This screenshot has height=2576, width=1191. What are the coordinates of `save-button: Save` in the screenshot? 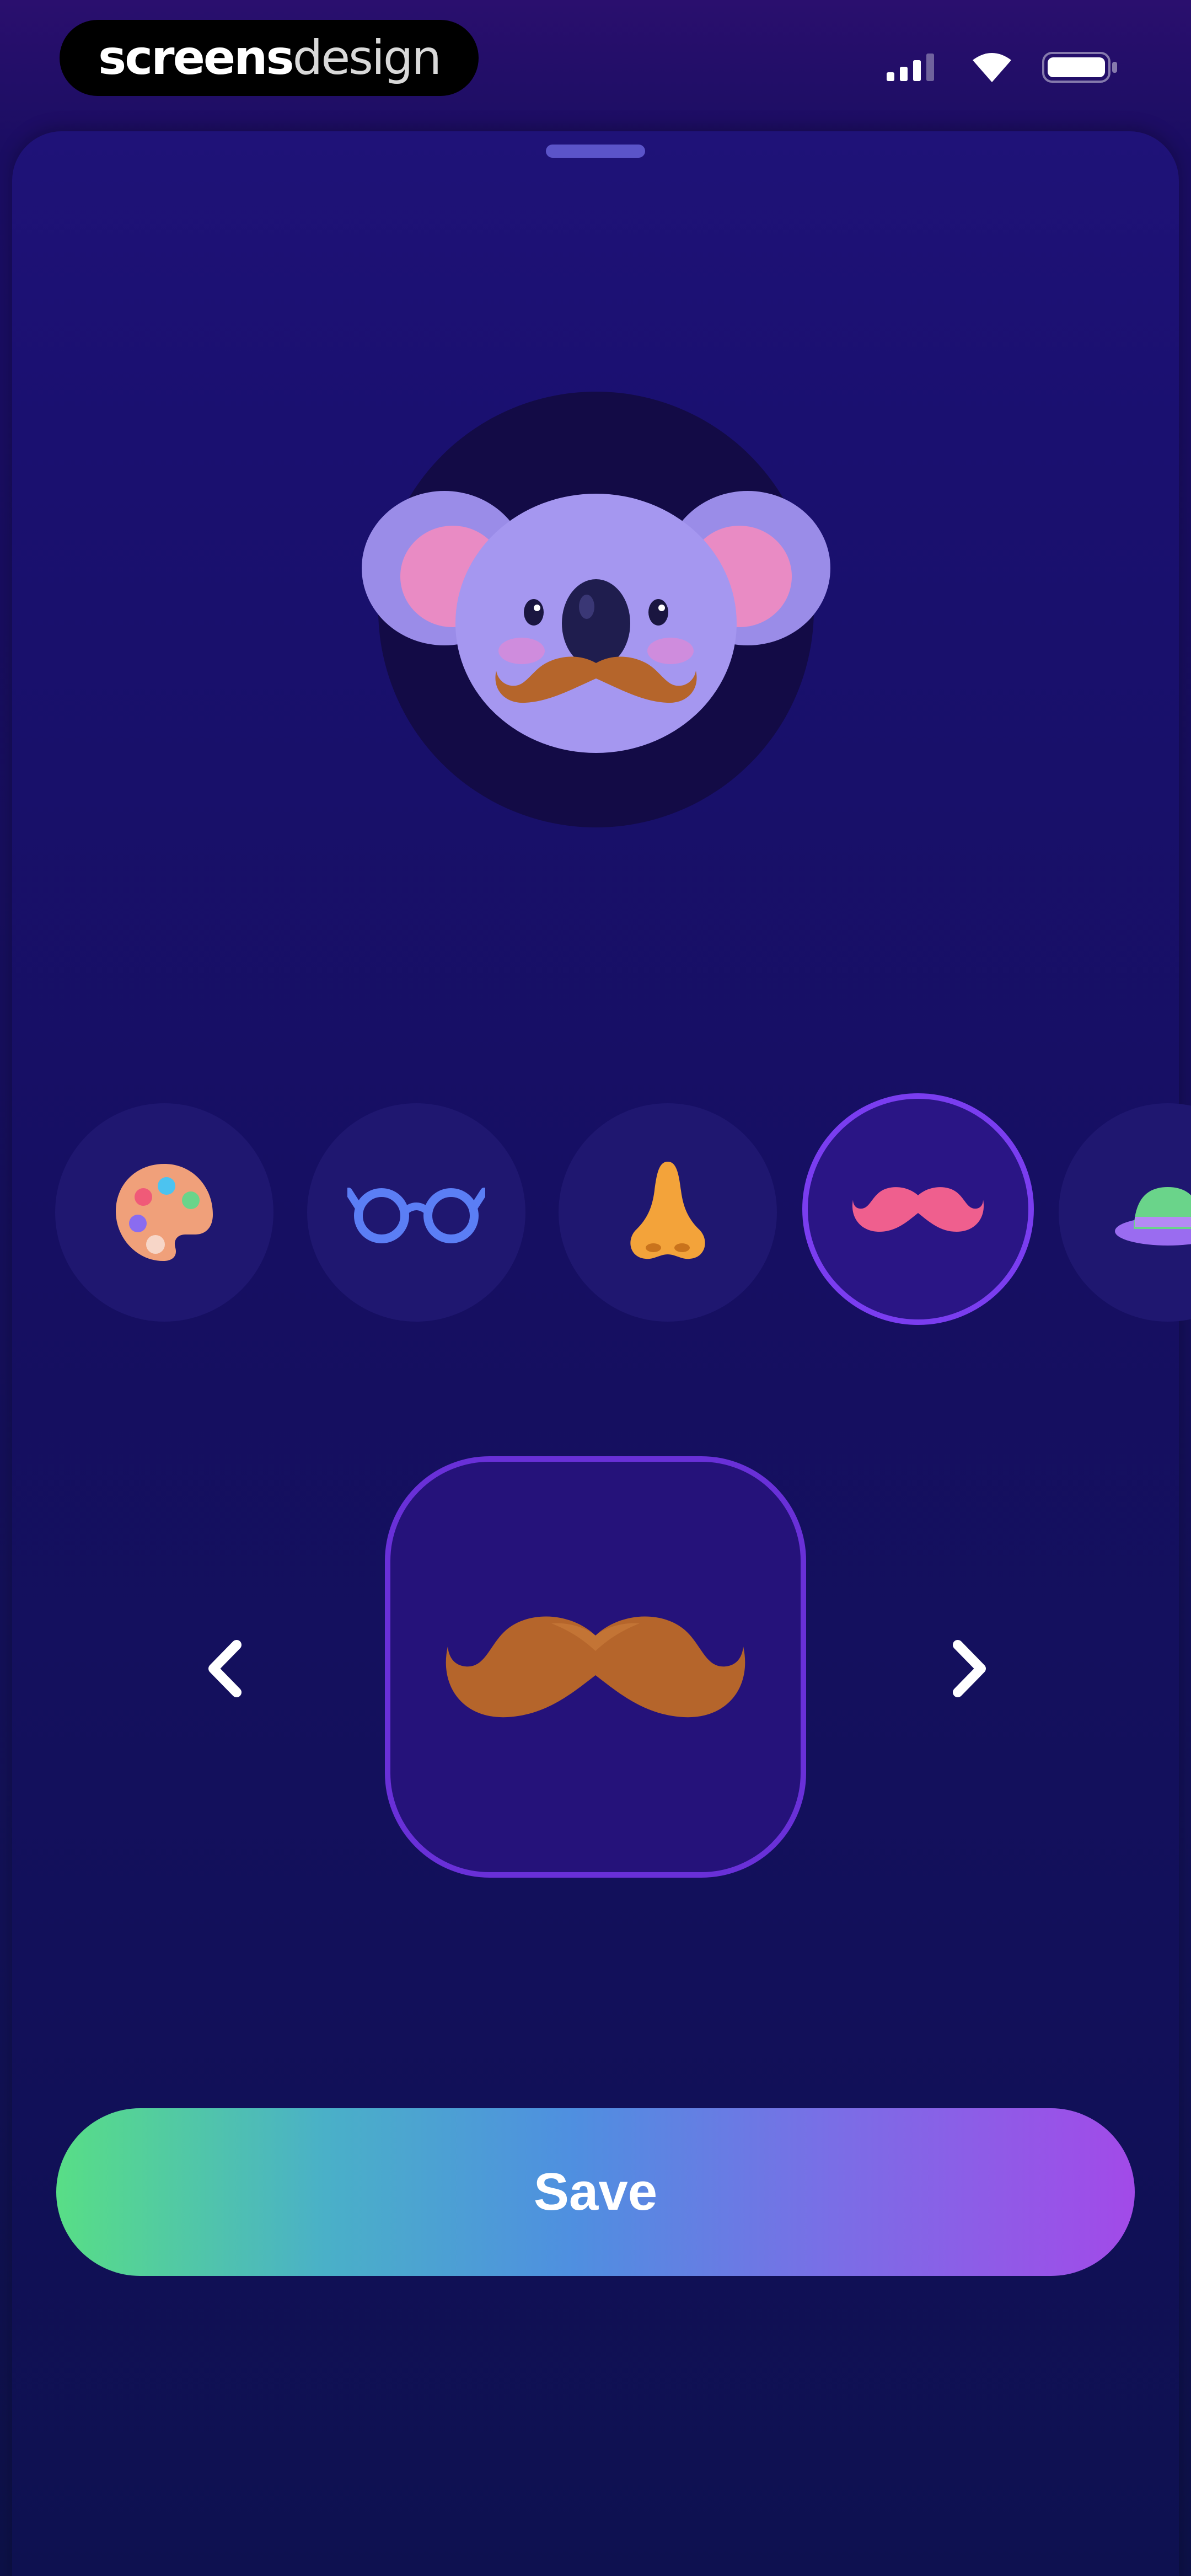 It's located at (595, 2192).